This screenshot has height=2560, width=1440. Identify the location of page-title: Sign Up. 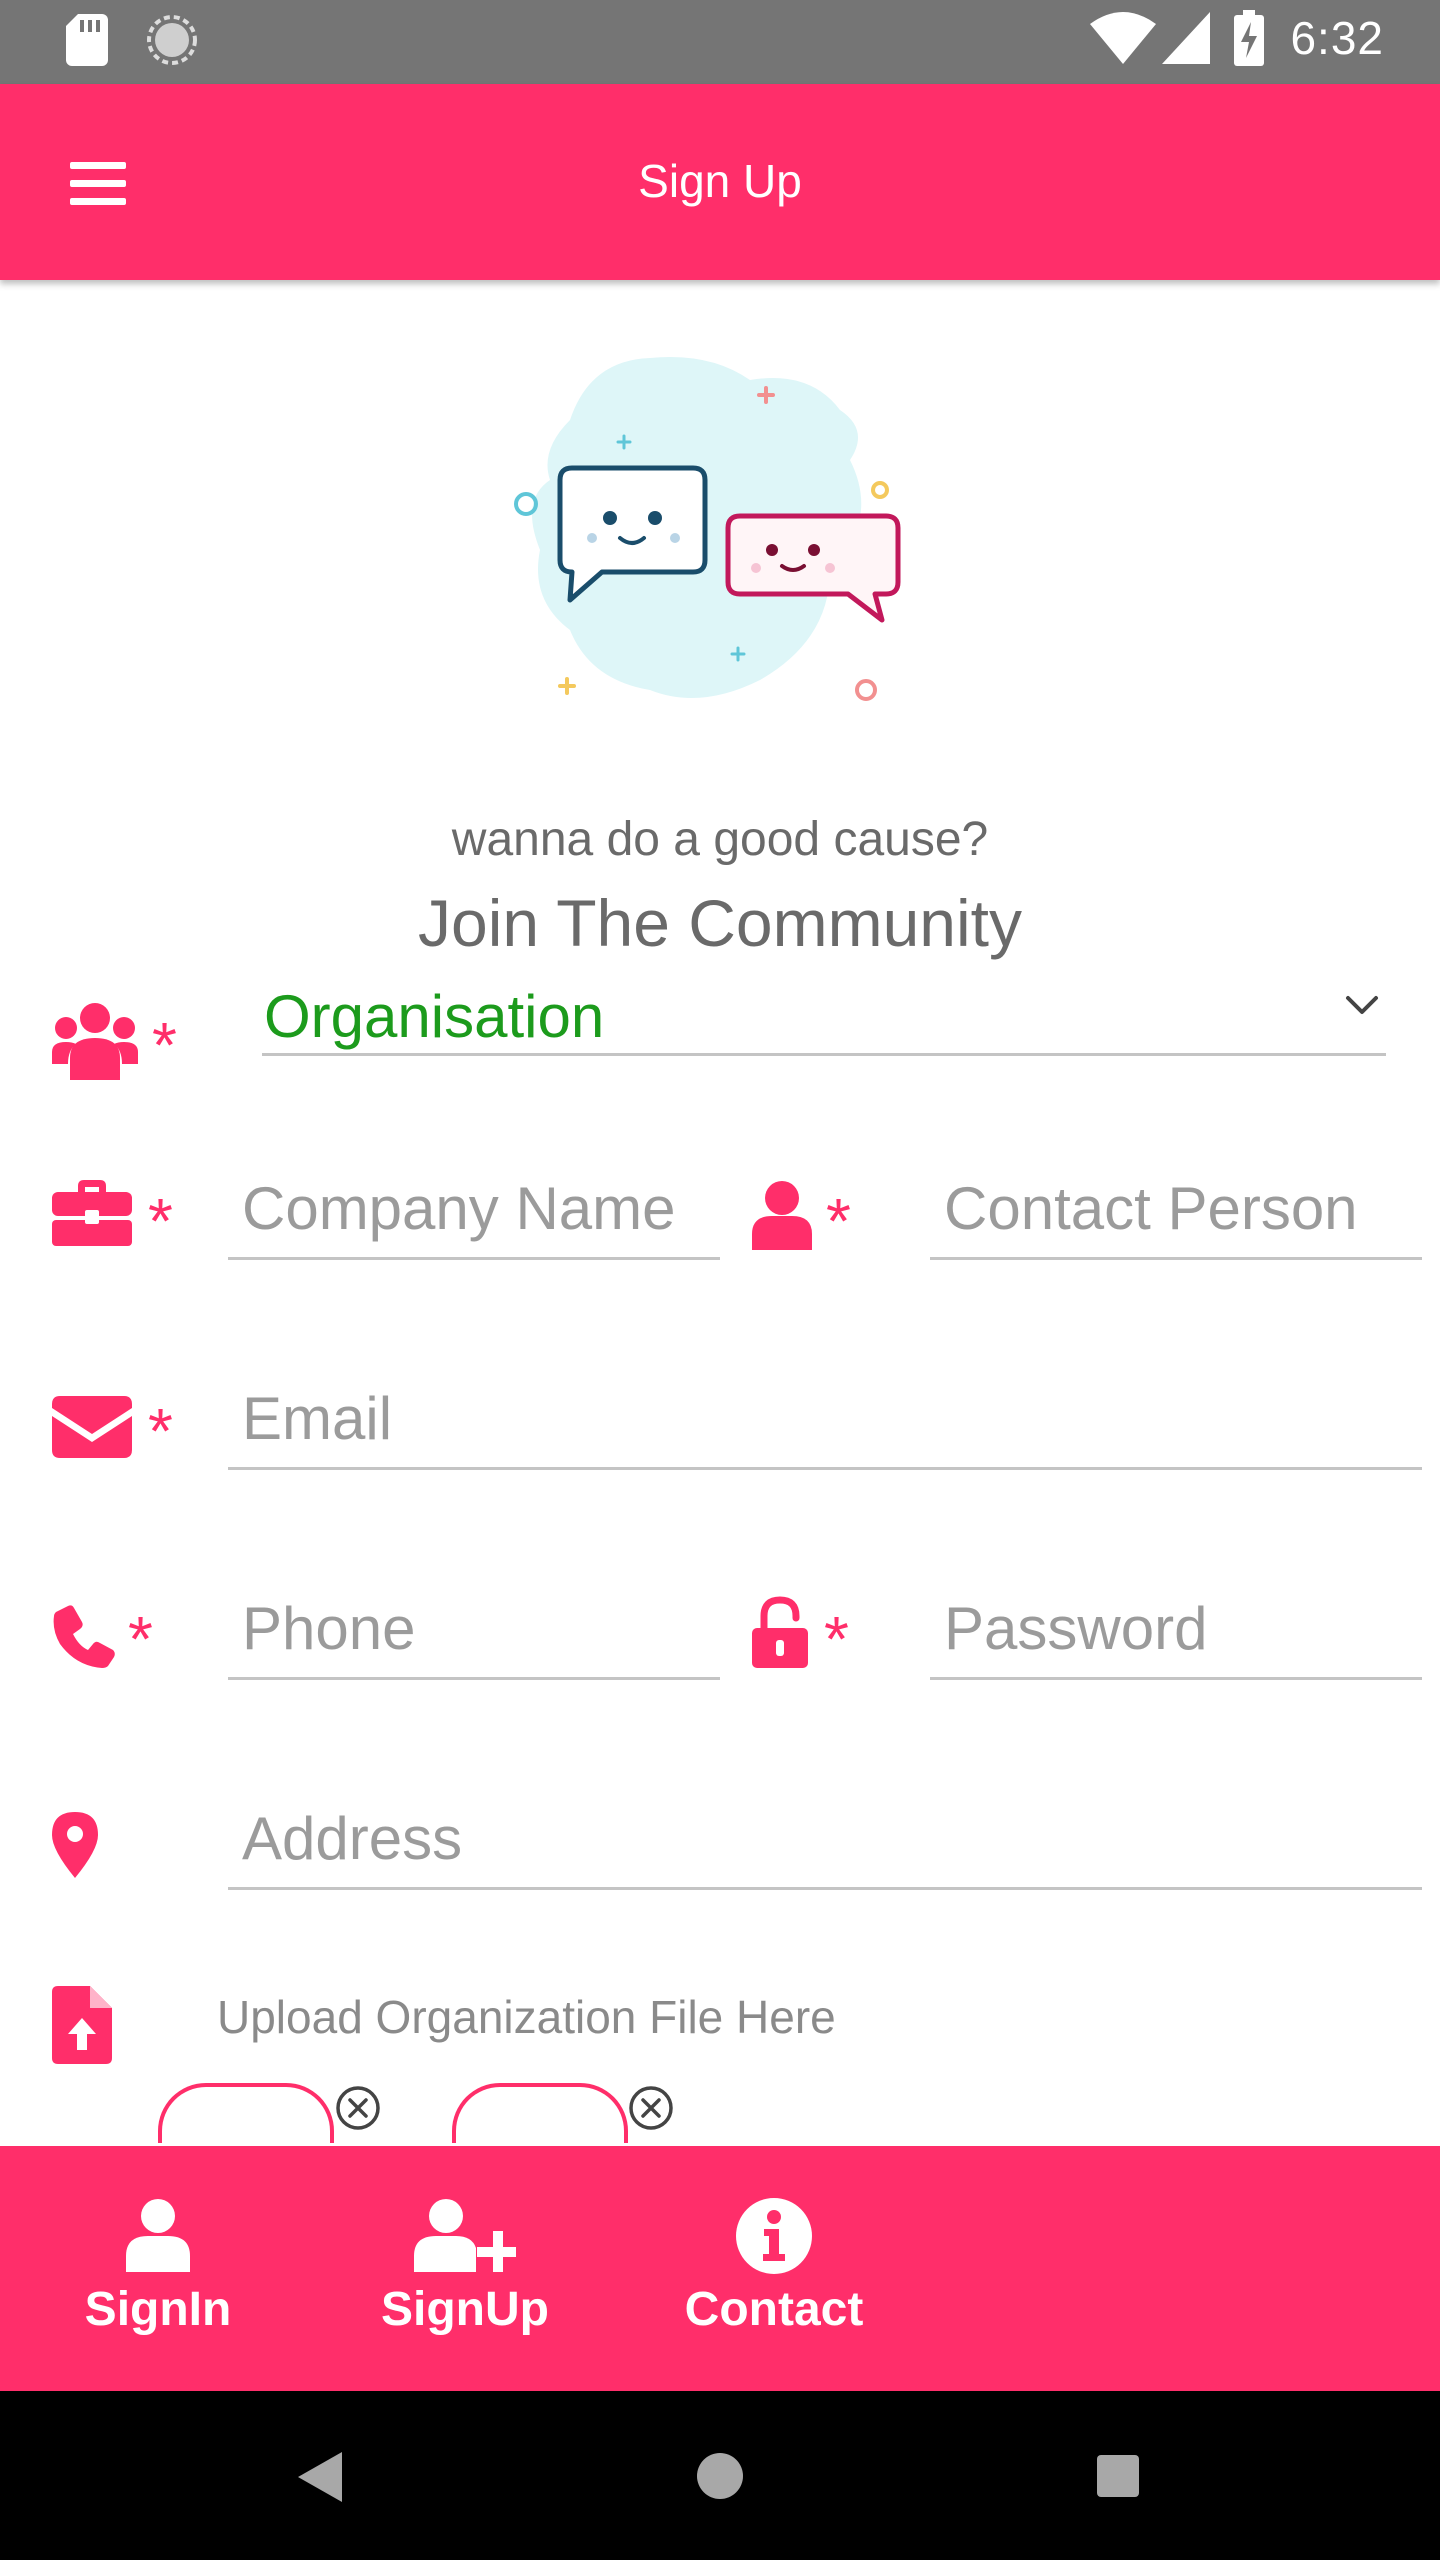
(720, 181).